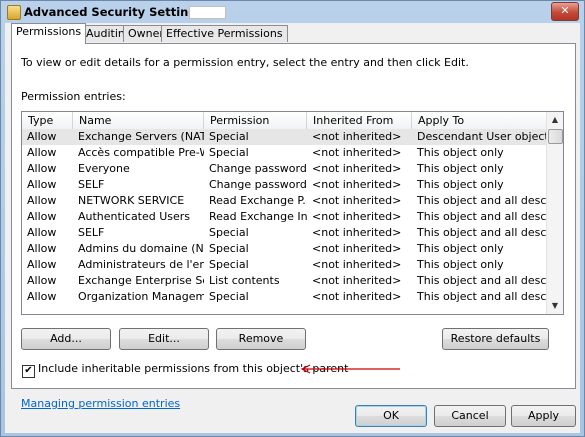  Describe the element at coordinates (244, 280) in the screenshot. I see `cell-permission: List contents` at that location.